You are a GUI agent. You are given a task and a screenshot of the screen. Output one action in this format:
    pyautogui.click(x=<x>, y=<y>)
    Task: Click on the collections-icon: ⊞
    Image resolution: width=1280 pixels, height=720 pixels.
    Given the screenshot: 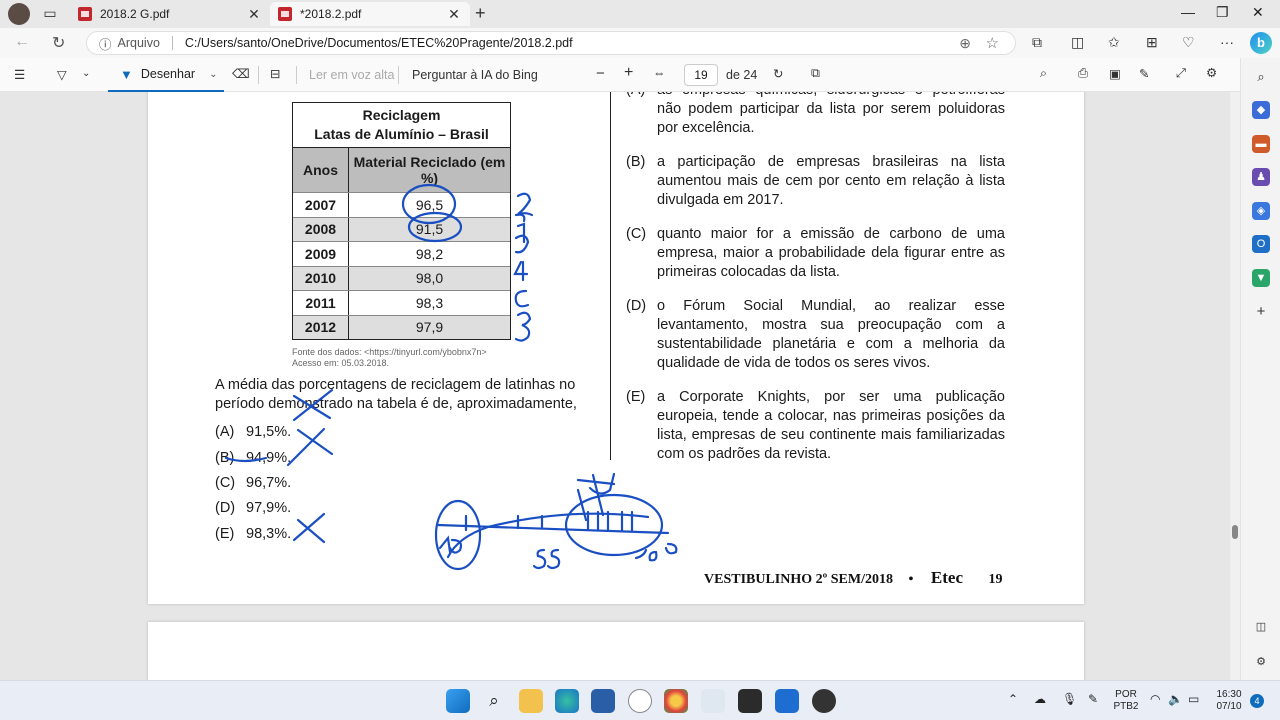 What is the action you would take?
    pyautogui.click(x=1152, y=42)
    